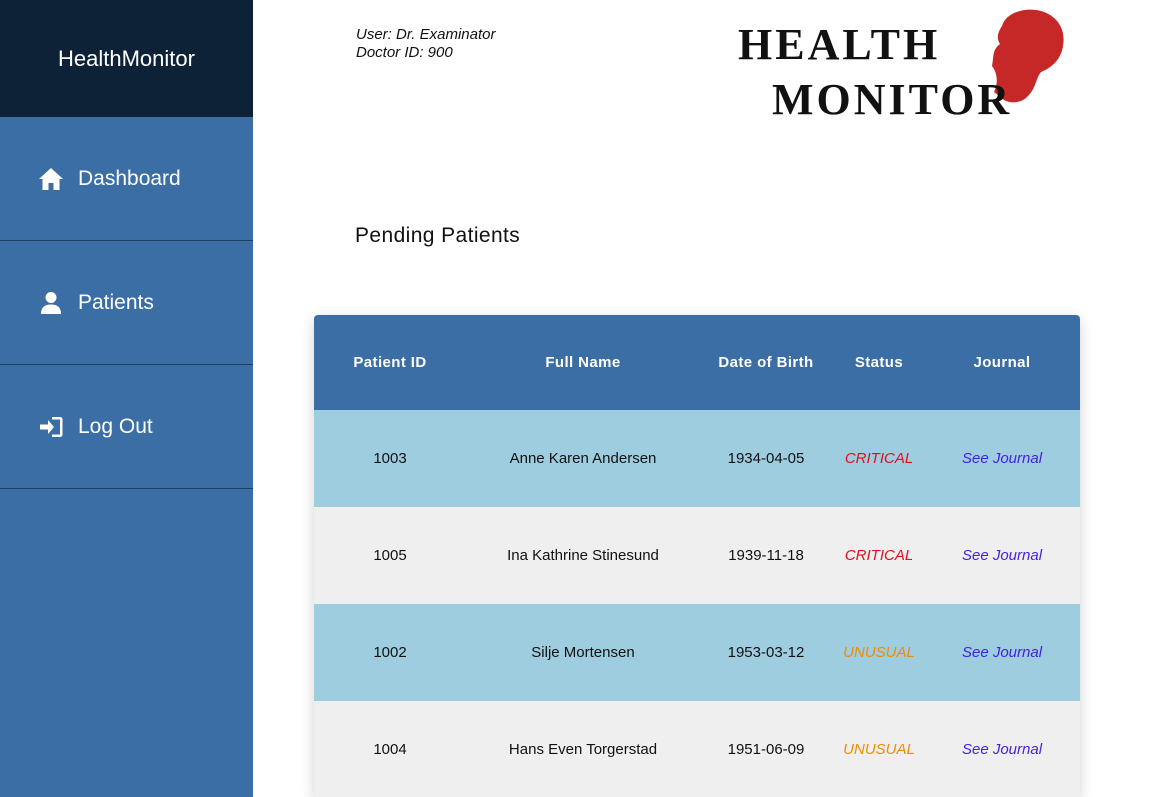 The image size is (1174, 797). I want to click on date-of-birth-cell: 1939-11-18, so click(766, 555).